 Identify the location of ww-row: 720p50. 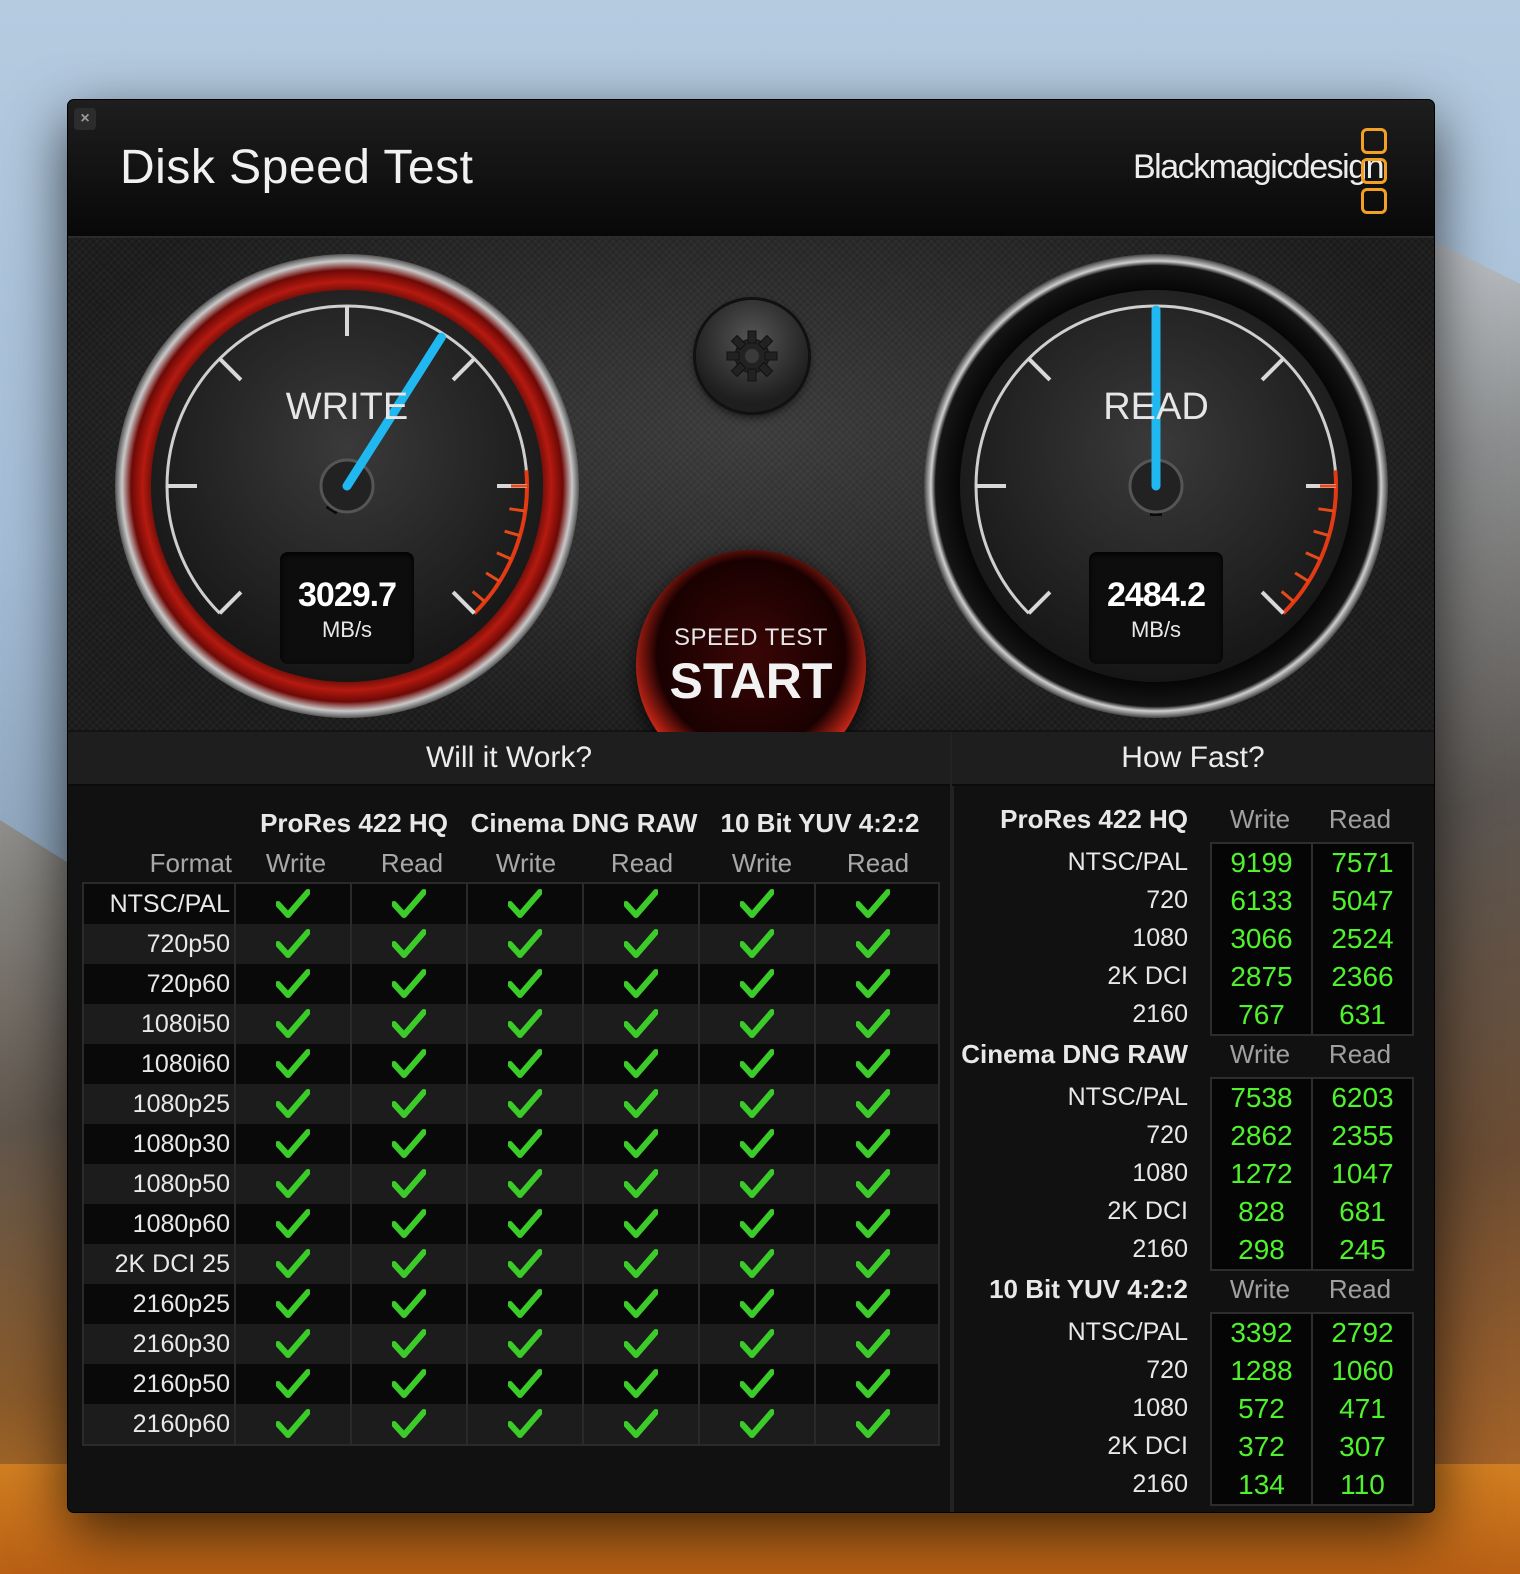
(511, 944).